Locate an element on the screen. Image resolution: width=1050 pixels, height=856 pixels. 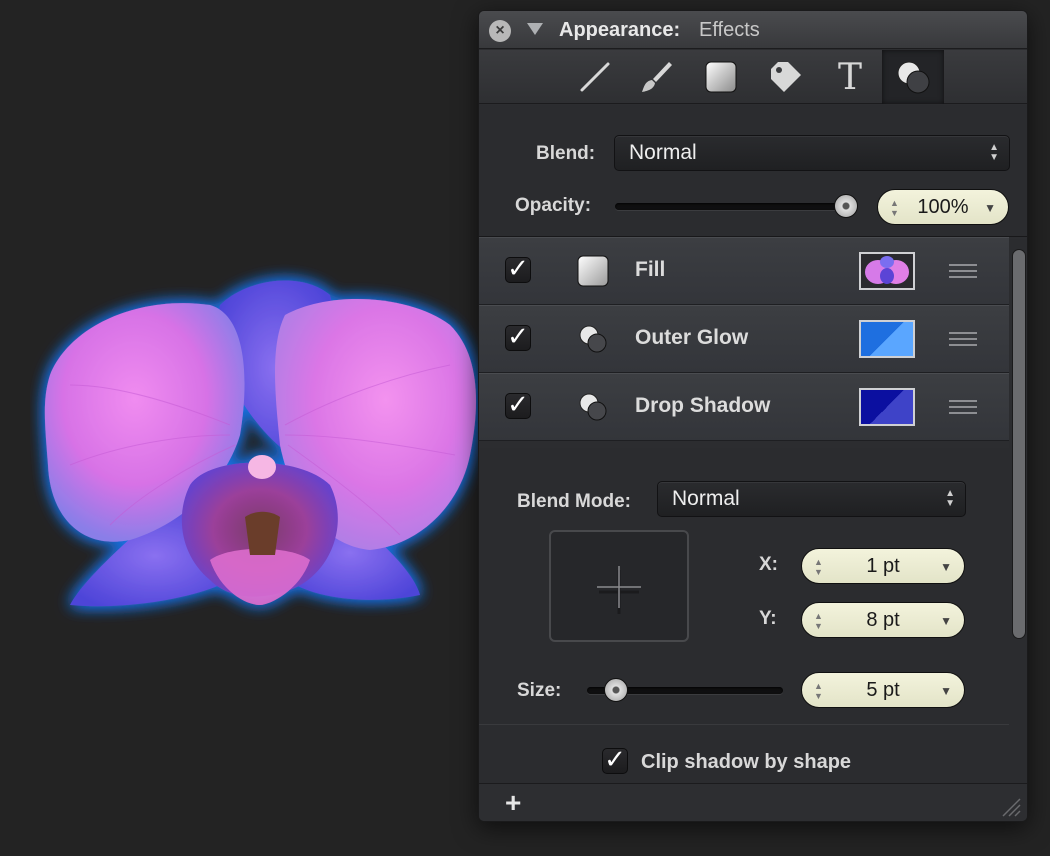
blend-mode-label: Blend Mode: is located at coordinates (574, 501).